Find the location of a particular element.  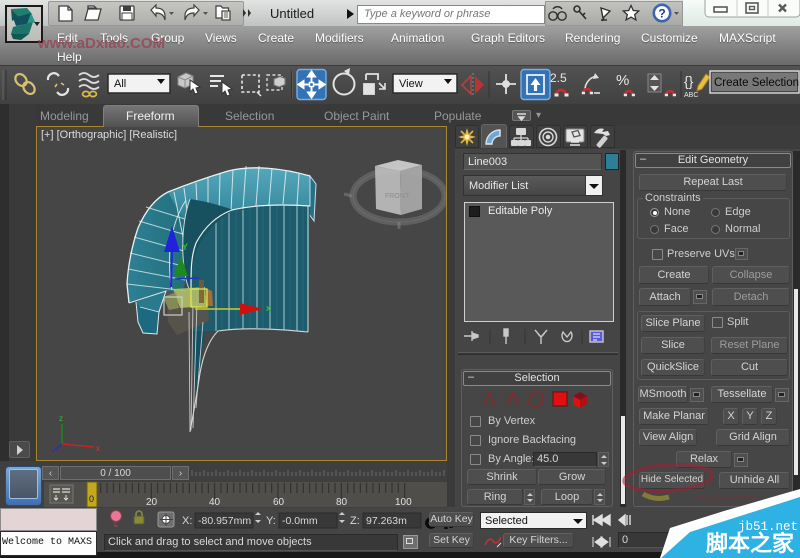

svg-text: Y: is located at coordinates (271, 521).